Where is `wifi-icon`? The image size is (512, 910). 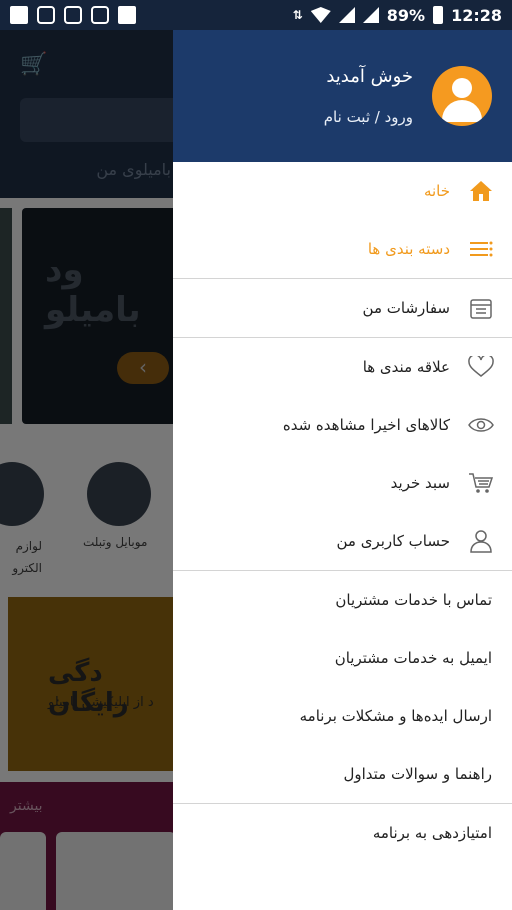 wifi-icon is located at coordinates (320, 15).